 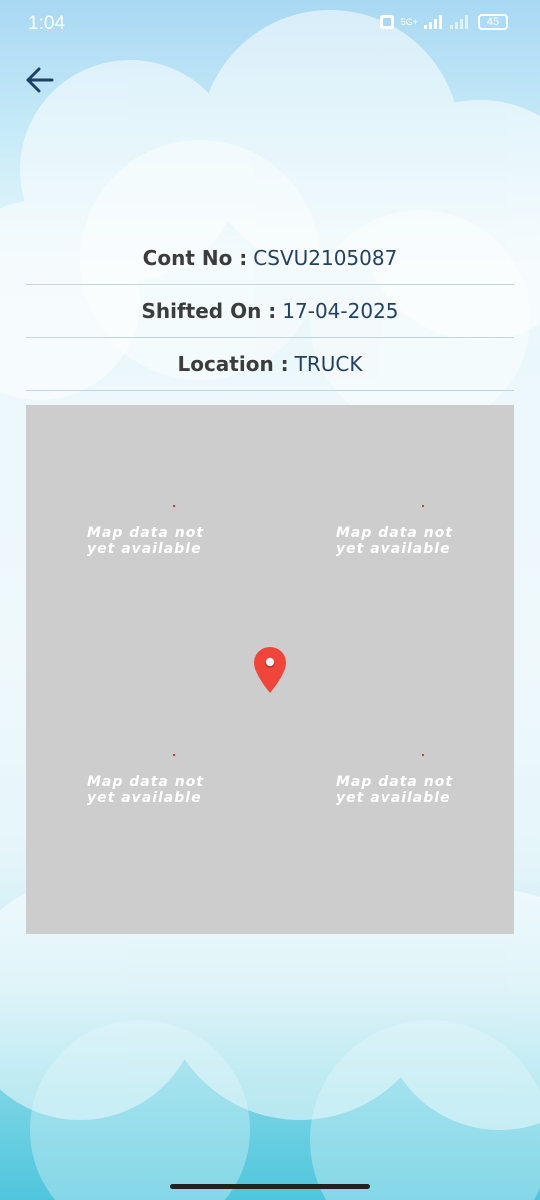 What do you see at coordinates (328, 364) in the screenshot?
I see `location-value: TRUCK` at bounding box center [328, 364].